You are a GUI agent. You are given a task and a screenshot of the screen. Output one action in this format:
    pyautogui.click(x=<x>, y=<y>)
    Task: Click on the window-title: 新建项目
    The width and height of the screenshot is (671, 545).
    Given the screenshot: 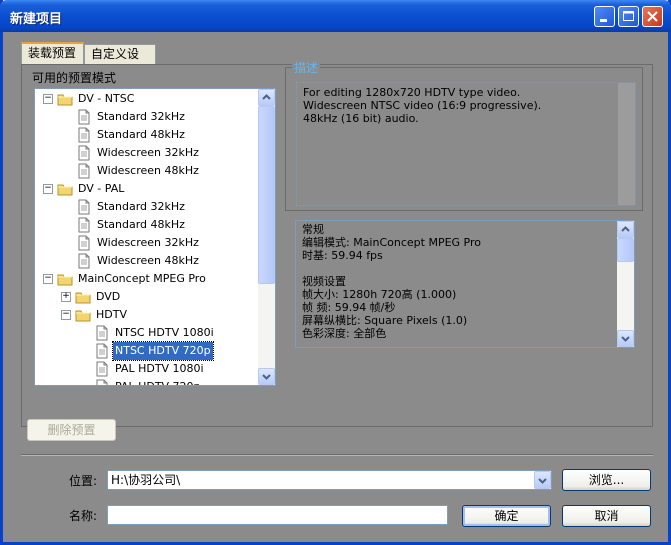 What is the action you would take?
    pyautogui.click(x=36, y=19)
    